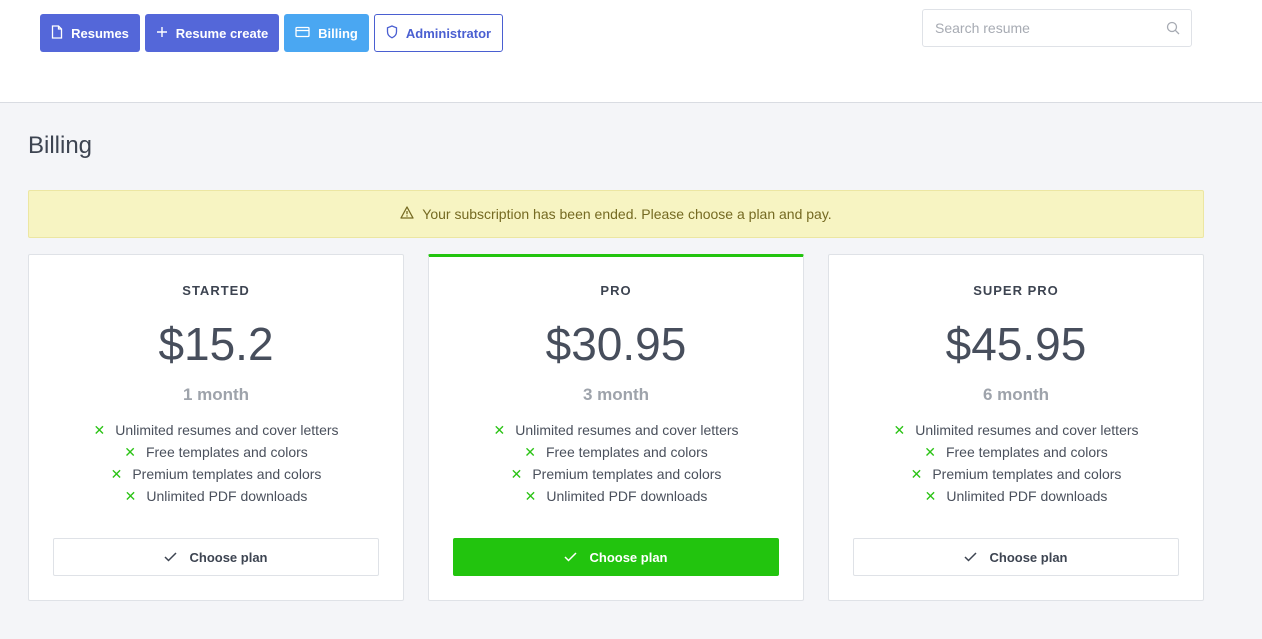 This screenshot has height=639, width=1262. I want to click on plan-price: $30.95, so click(616, 344).